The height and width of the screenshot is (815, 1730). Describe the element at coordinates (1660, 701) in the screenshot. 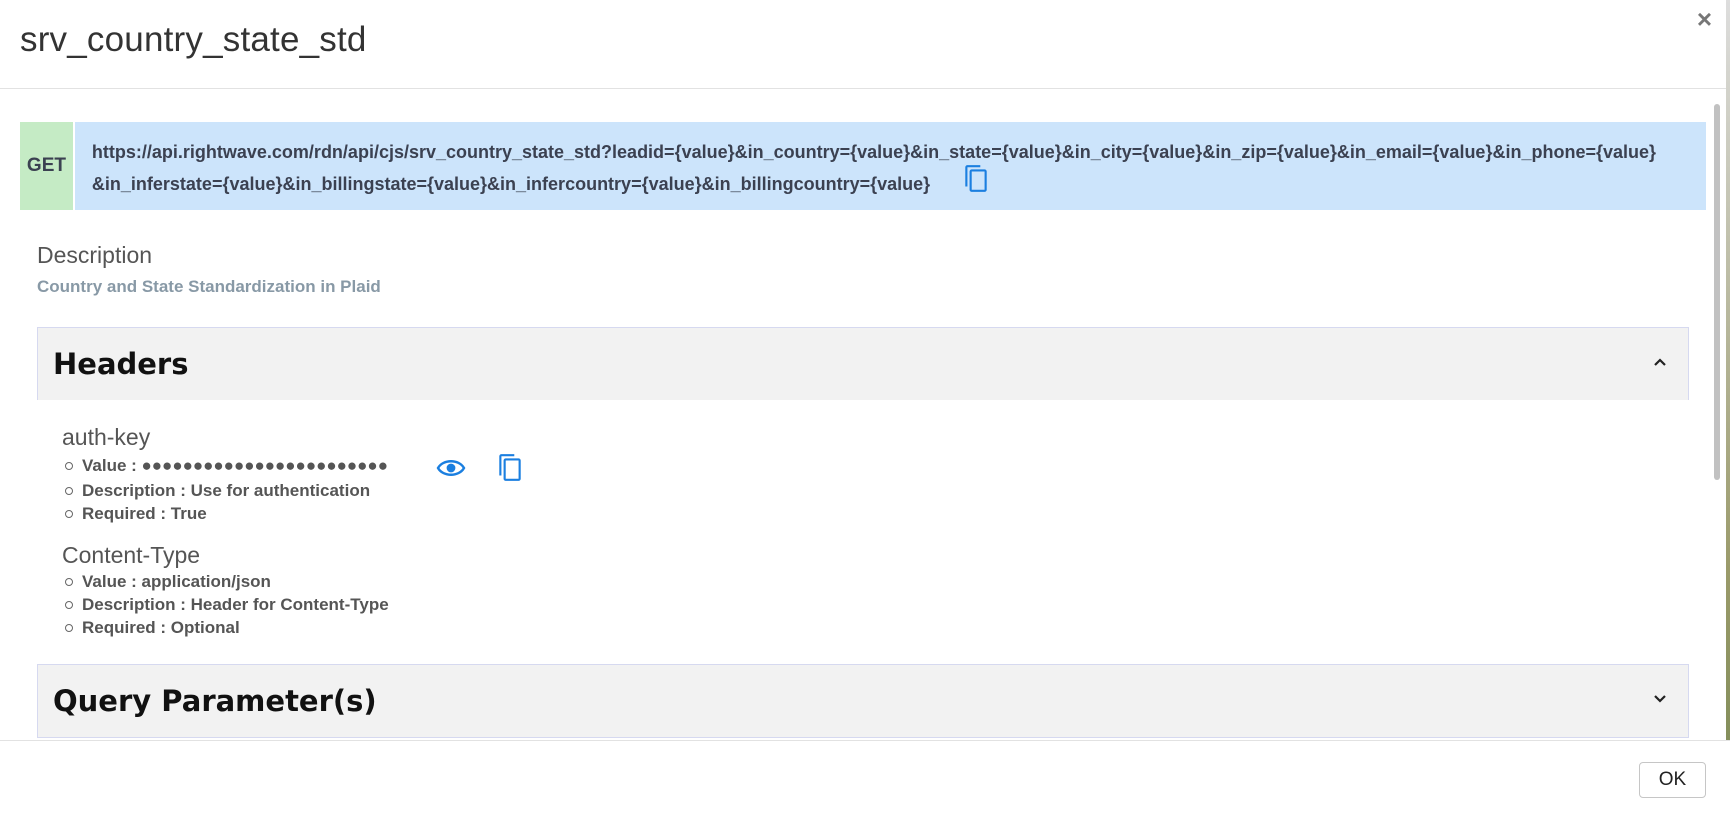

I see `chevron-down-icon` at that location.